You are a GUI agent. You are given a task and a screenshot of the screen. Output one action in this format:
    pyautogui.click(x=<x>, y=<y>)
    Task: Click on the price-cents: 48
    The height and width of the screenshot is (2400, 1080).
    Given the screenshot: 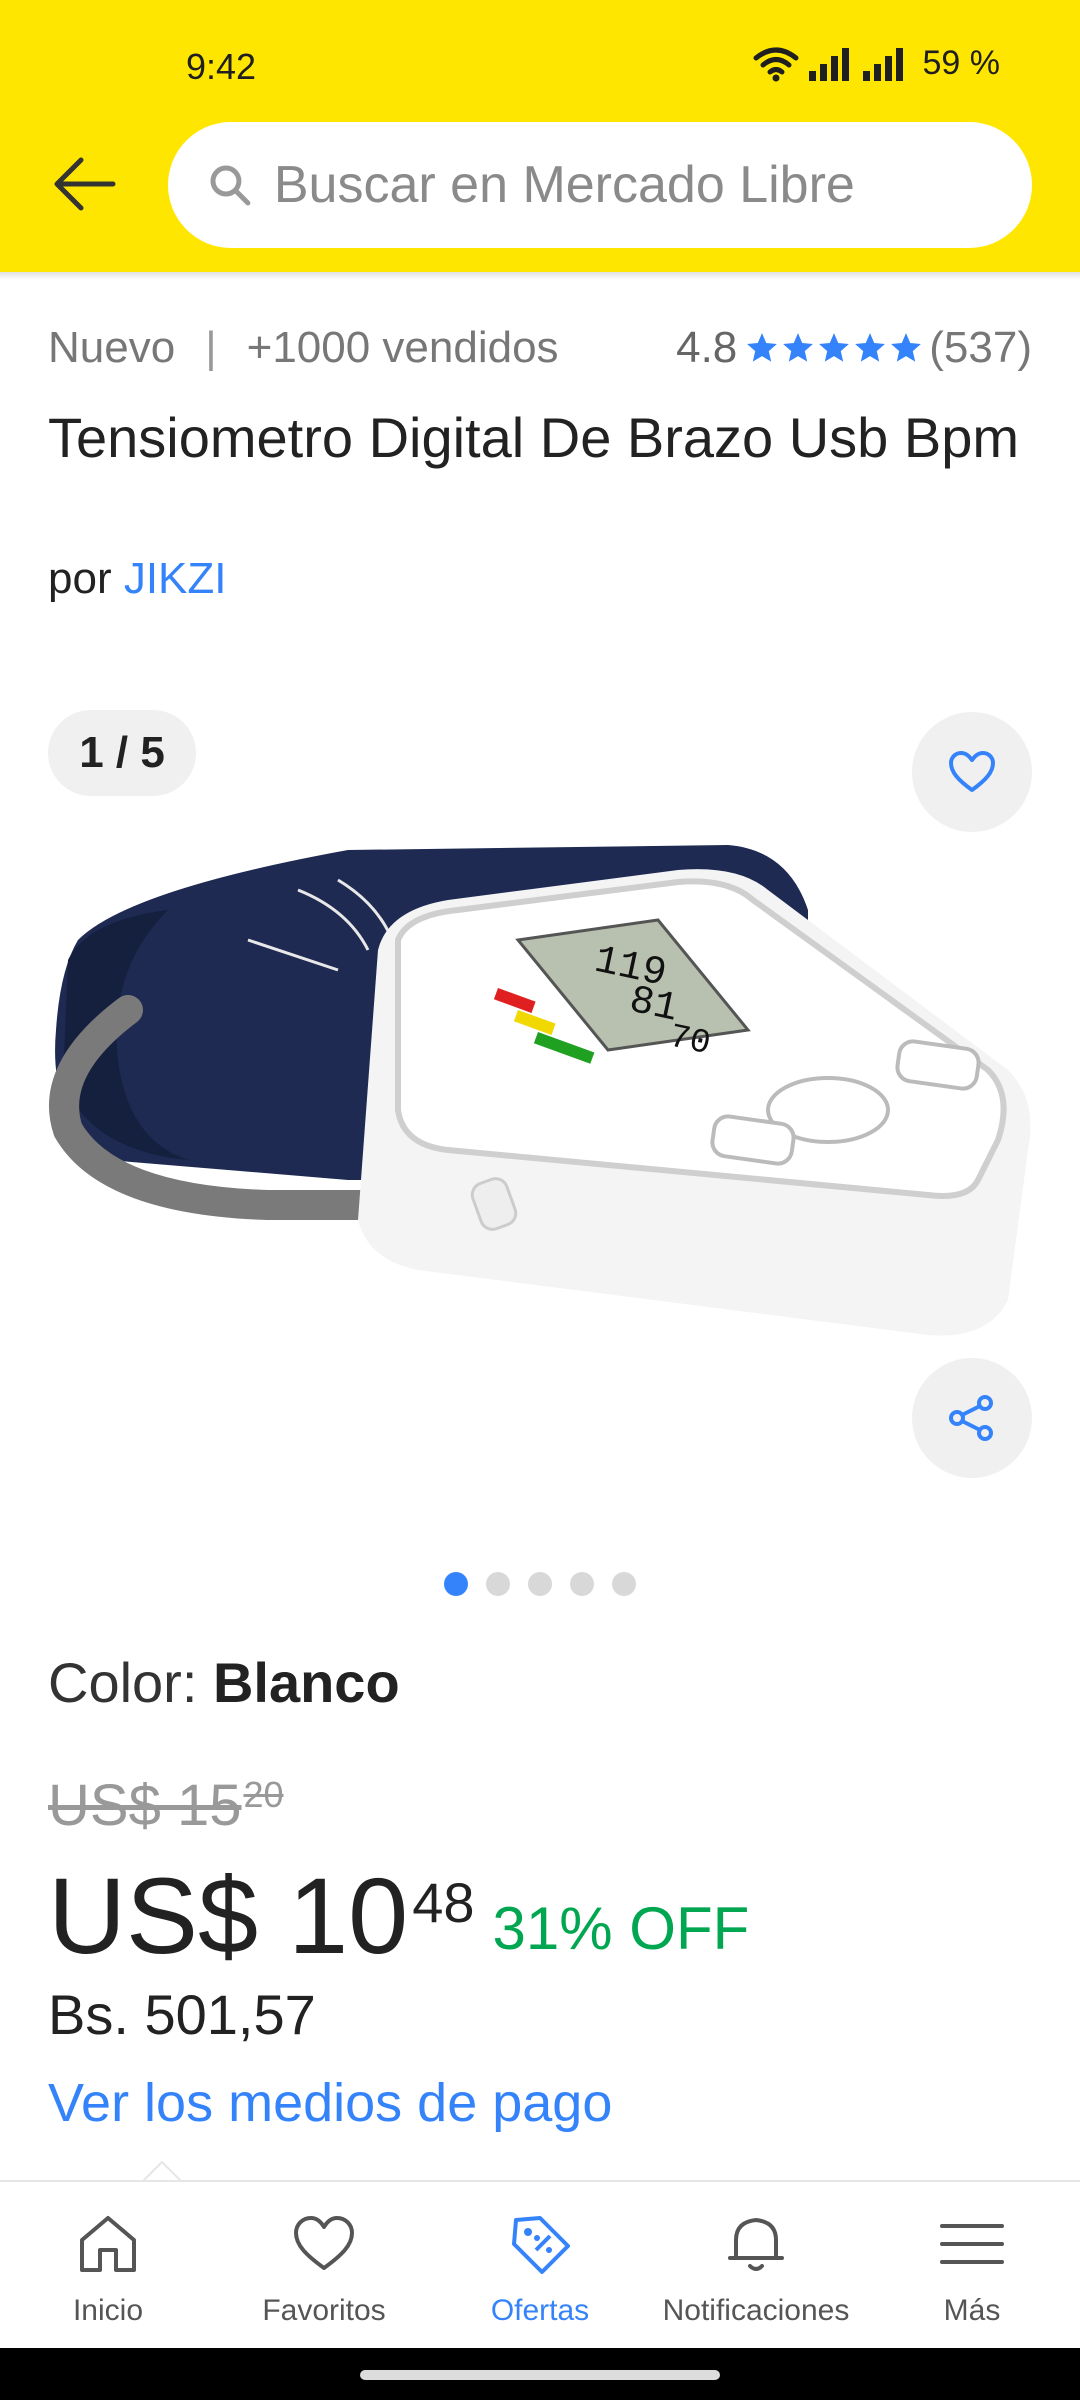 What is the action you would take?
    pyautogui.click(x=443, y=1902)
    